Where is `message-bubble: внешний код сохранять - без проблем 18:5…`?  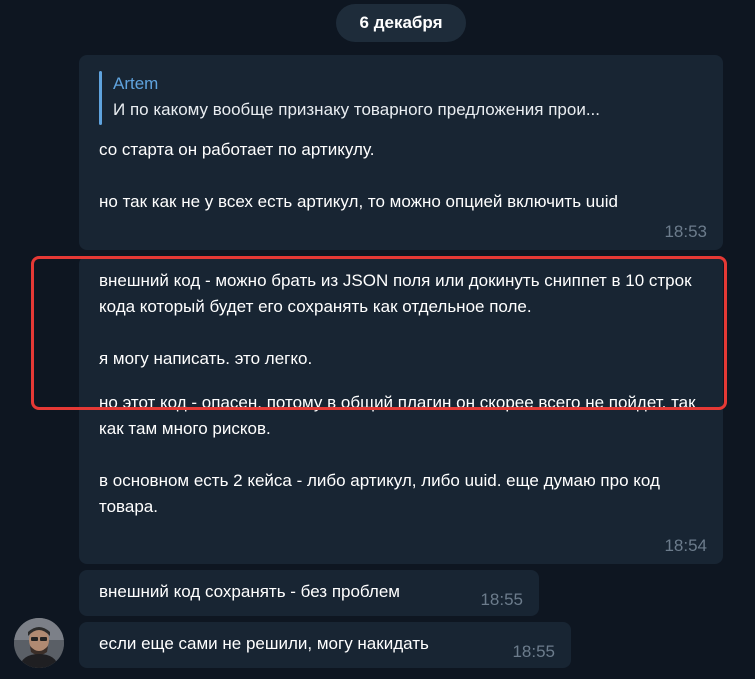
message-bubble: внешний код сохранять - без проблем 18:5… is located at coordinates (309, 593).